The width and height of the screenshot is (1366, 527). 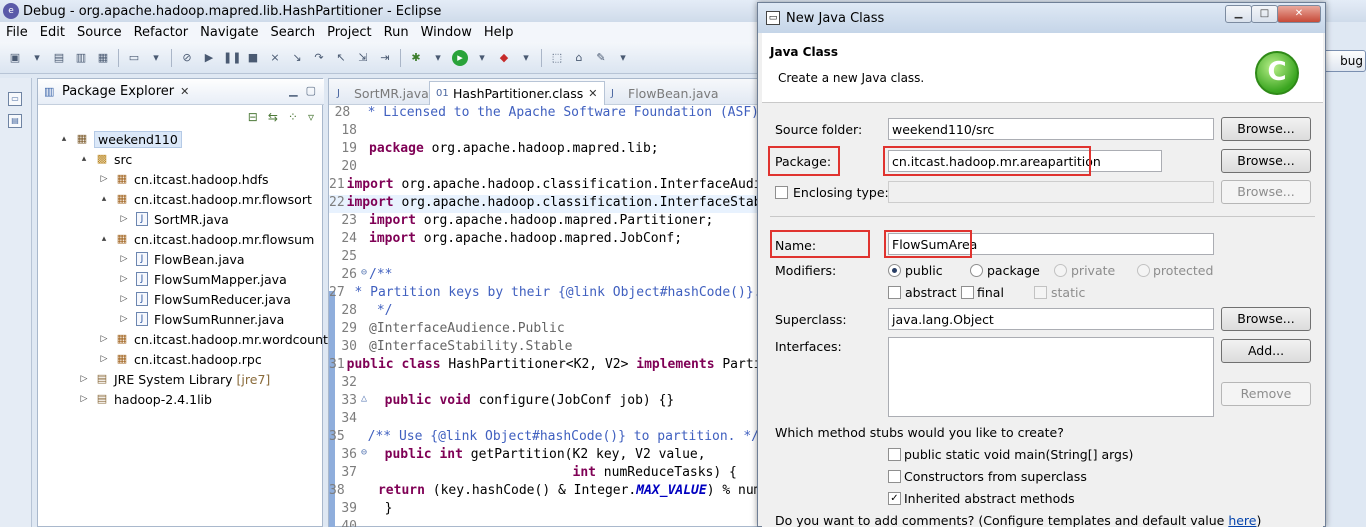 What do you see at coordinates (1266, 394) in the screenshot?
I see `remove-interface-button: Remove` at bounding box center [1266, 394].